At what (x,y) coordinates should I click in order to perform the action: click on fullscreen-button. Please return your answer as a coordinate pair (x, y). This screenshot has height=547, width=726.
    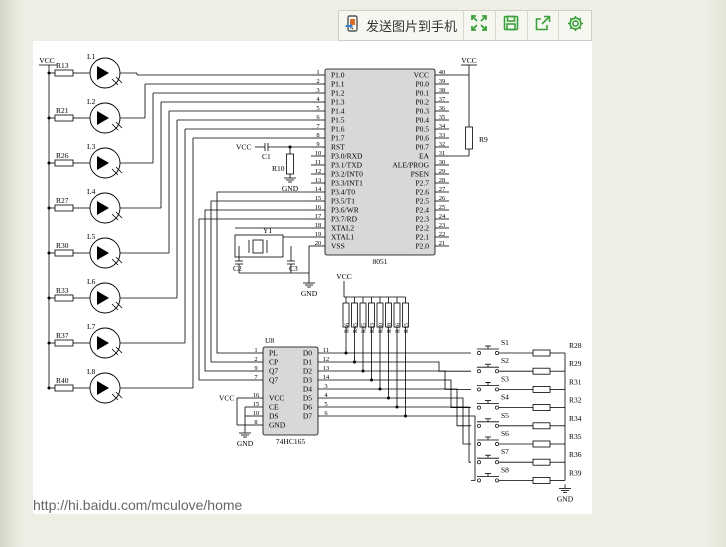
    Looking at the image, I should click on (480, 25).